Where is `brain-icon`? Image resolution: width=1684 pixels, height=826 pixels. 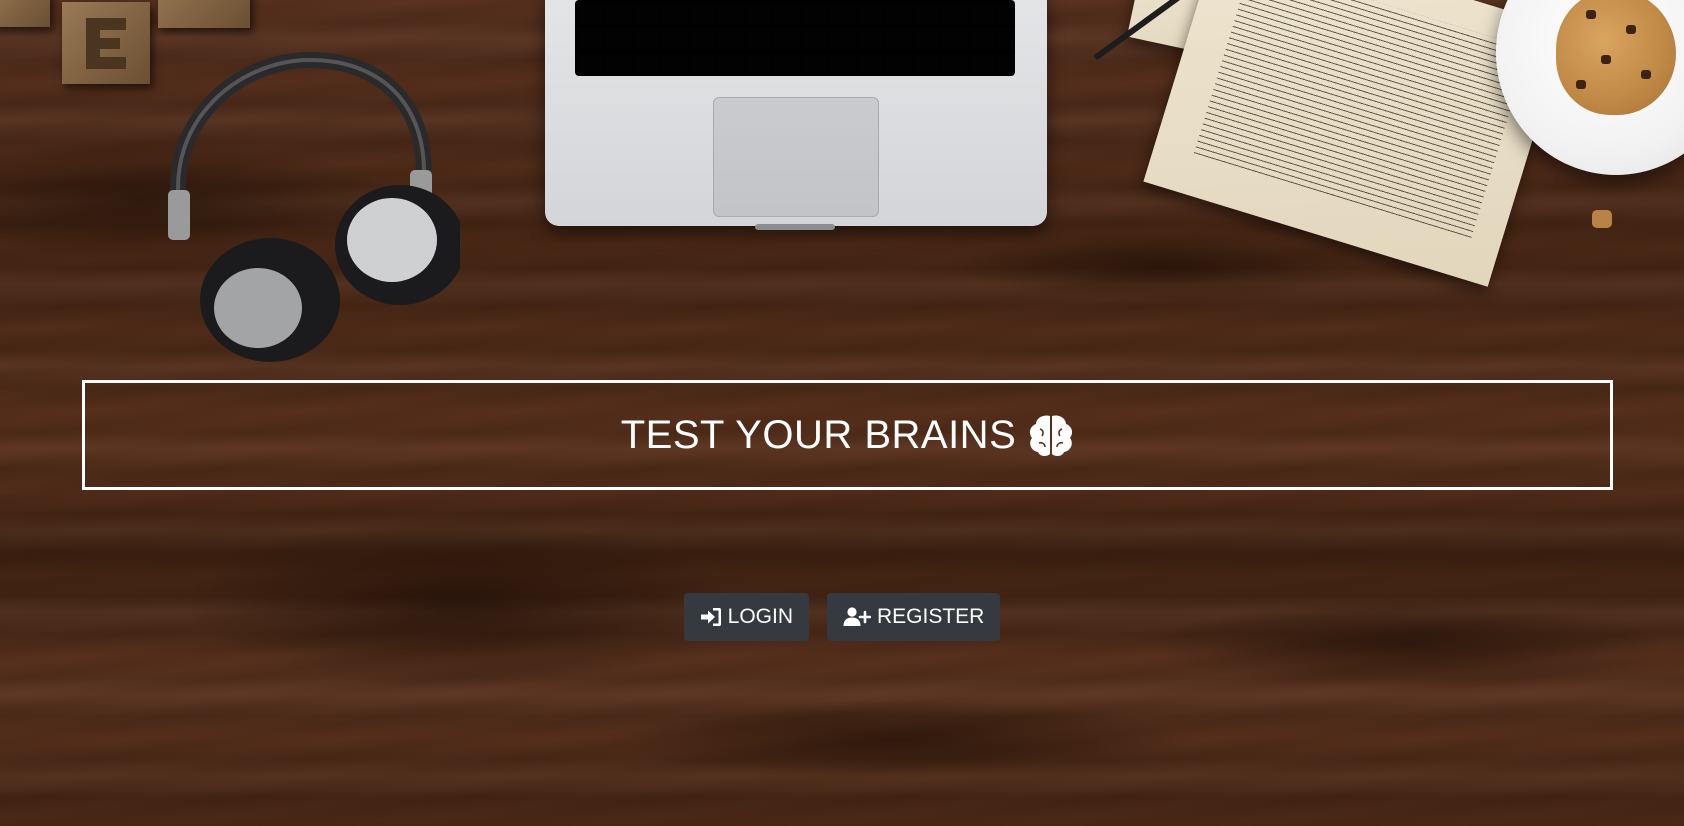 brain-icon is located at coordinates (1051, 436).